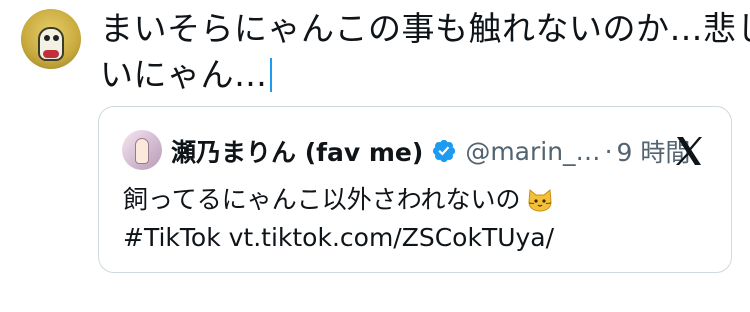 The width and height of the screenshot is (750, 312). I want to click on verified-badge-icon, so click(444, 151).